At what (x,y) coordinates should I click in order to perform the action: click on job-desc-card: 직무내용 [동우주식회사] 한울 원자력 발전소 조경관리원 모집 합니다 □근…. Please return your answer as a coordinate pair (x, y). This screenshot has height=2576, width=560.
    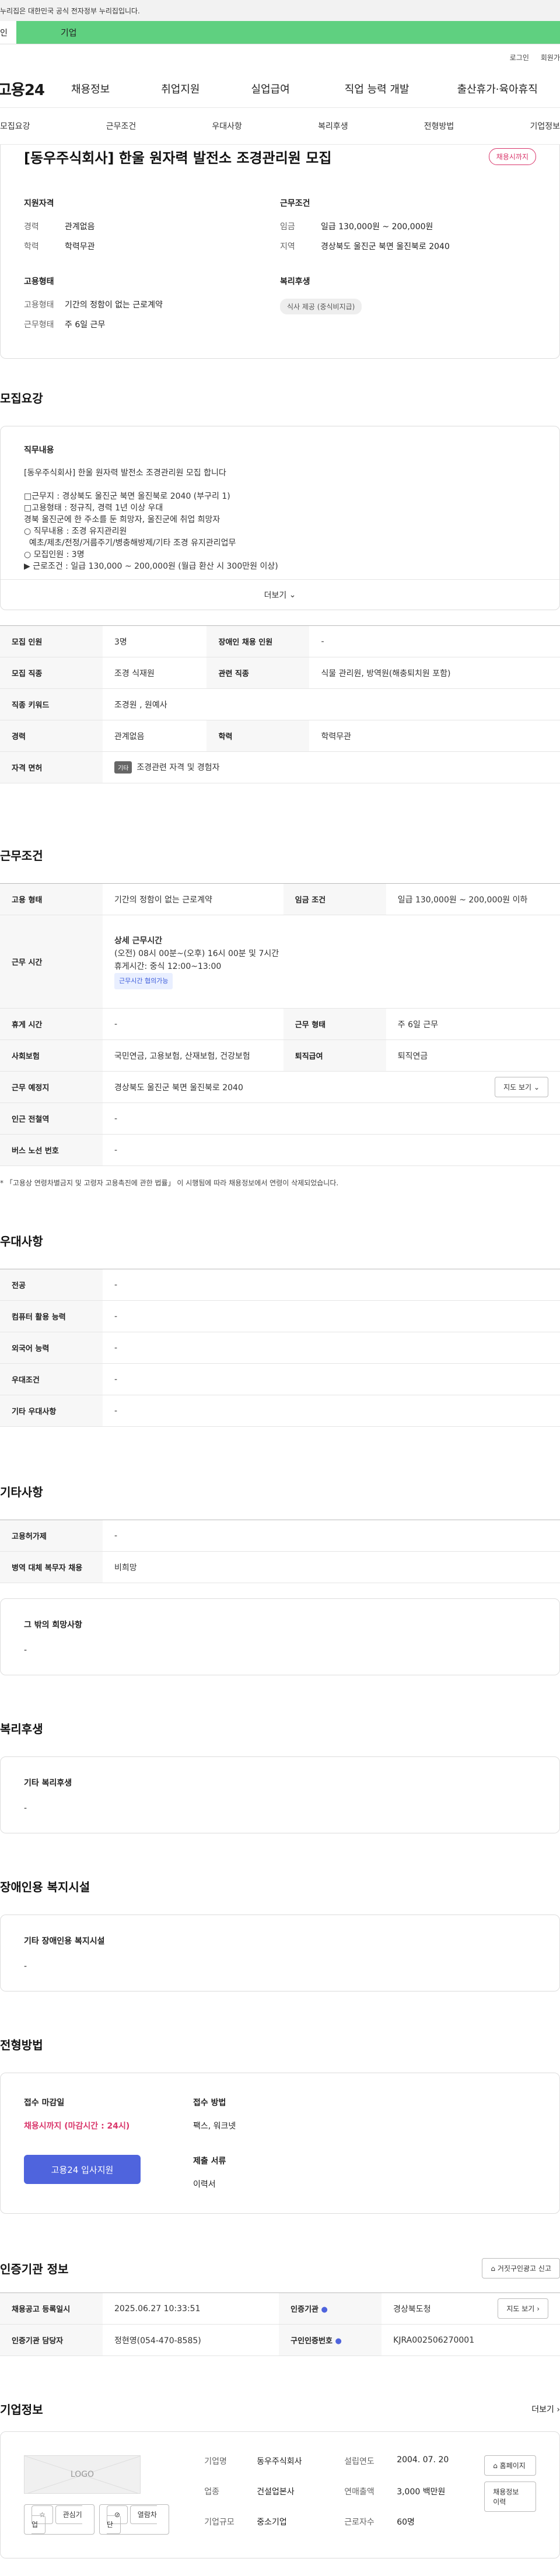
    Looking at the image, I should click on (280, 518).